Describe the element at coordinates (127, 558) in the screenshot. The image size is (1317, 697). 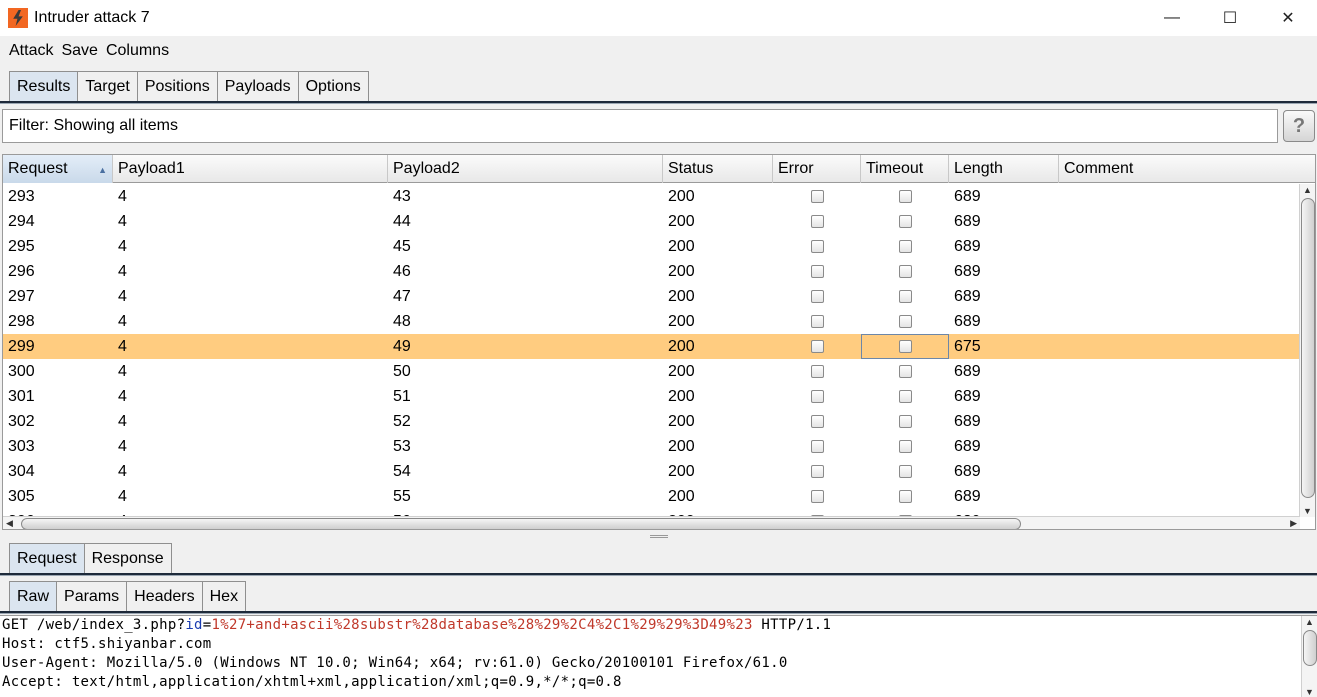
I see `tab-response: Response` at that location.